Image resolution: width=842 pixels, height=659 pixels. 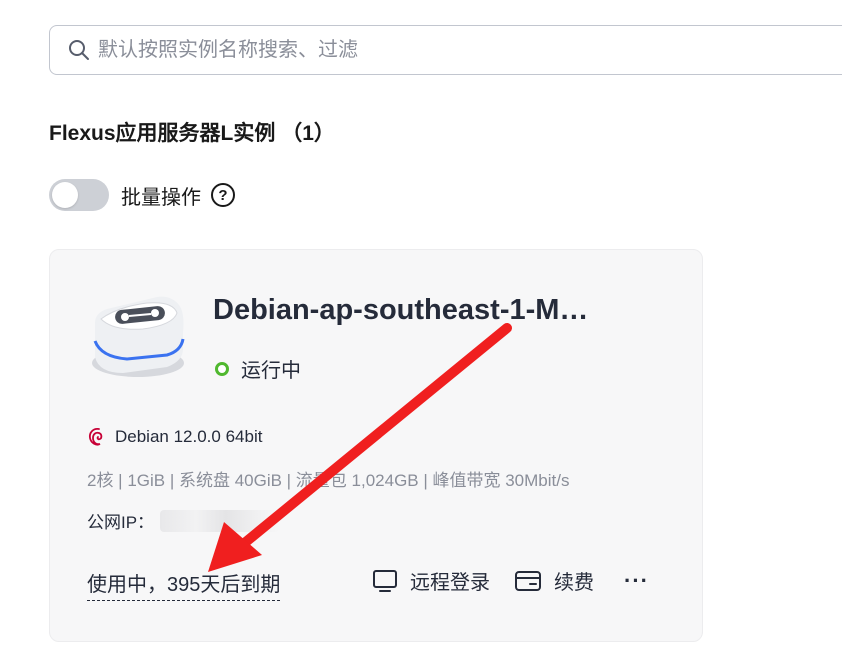 What do you see at coordinates (574, 583) in the screenshot?
I see `renew-label: 续费` at bounding box center [574, 583].